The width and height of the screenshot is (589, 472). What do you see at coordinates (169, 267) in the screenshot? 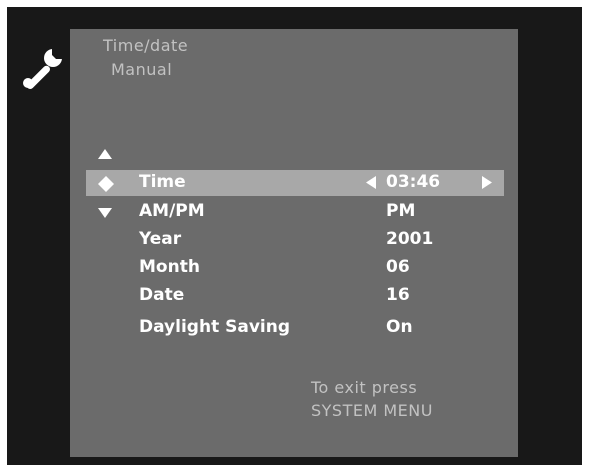
I see `menu-item-label: Month` at bounding box center [169, 267].